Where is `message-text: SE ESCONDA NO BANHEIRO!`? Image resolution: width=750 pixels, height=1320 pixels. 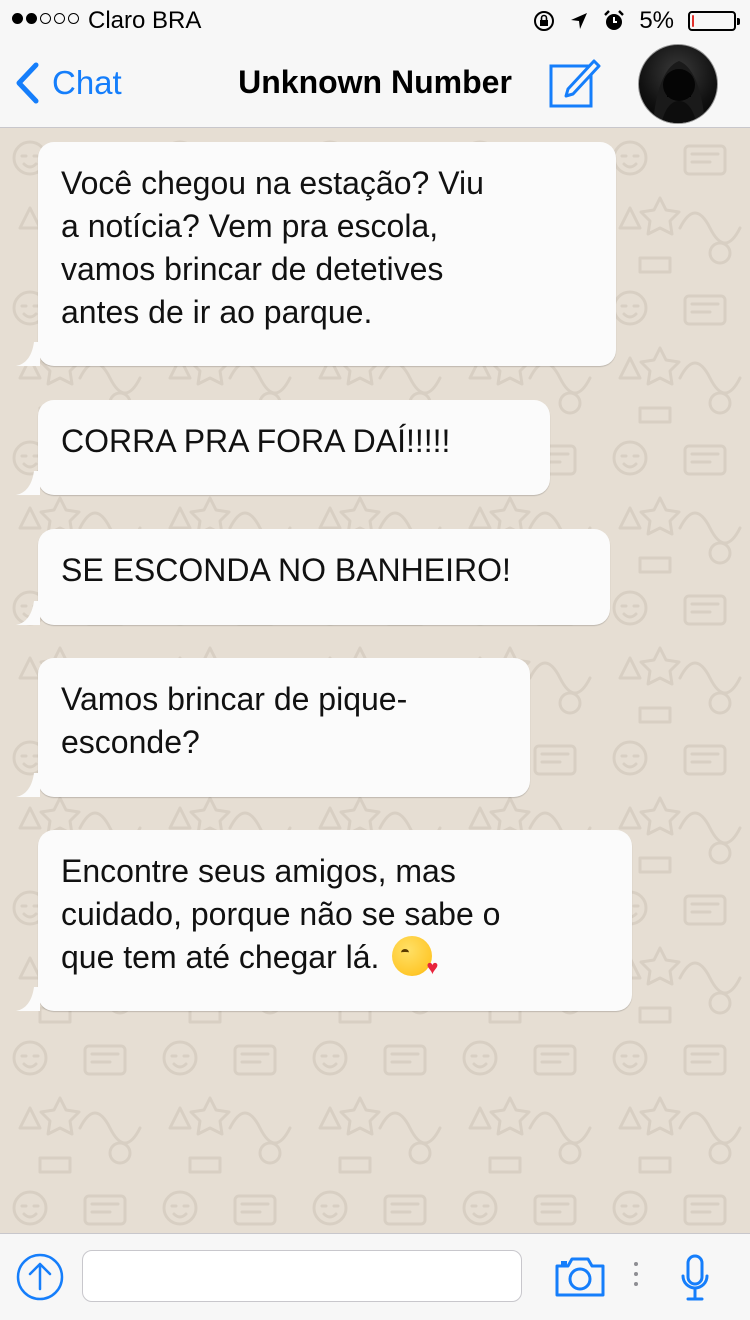
message-text: SE ESCONDA NO BANHEIRO! is located at coordinates (286, 570).